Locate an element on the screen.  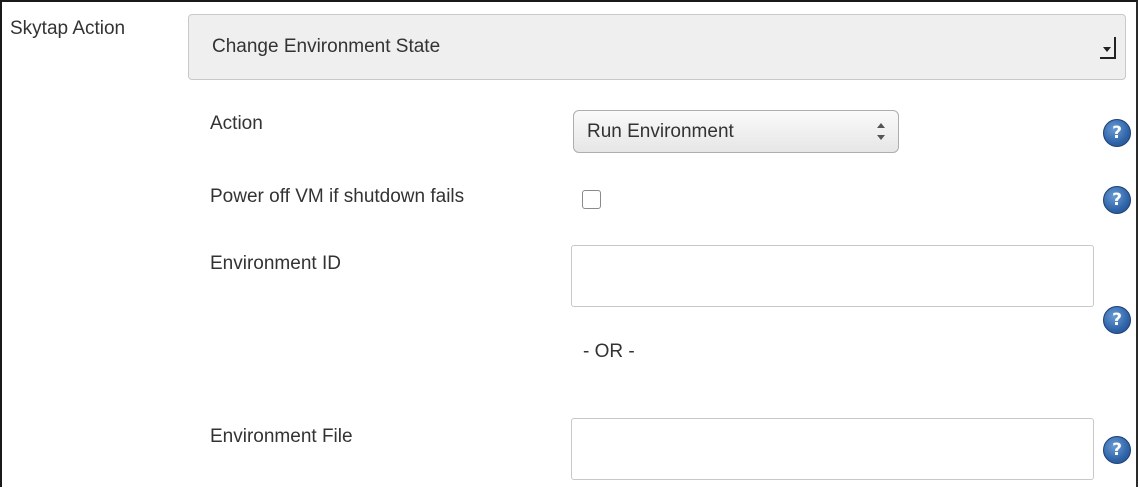
help-icon-action: ? is located at coordinates (1117, 133).